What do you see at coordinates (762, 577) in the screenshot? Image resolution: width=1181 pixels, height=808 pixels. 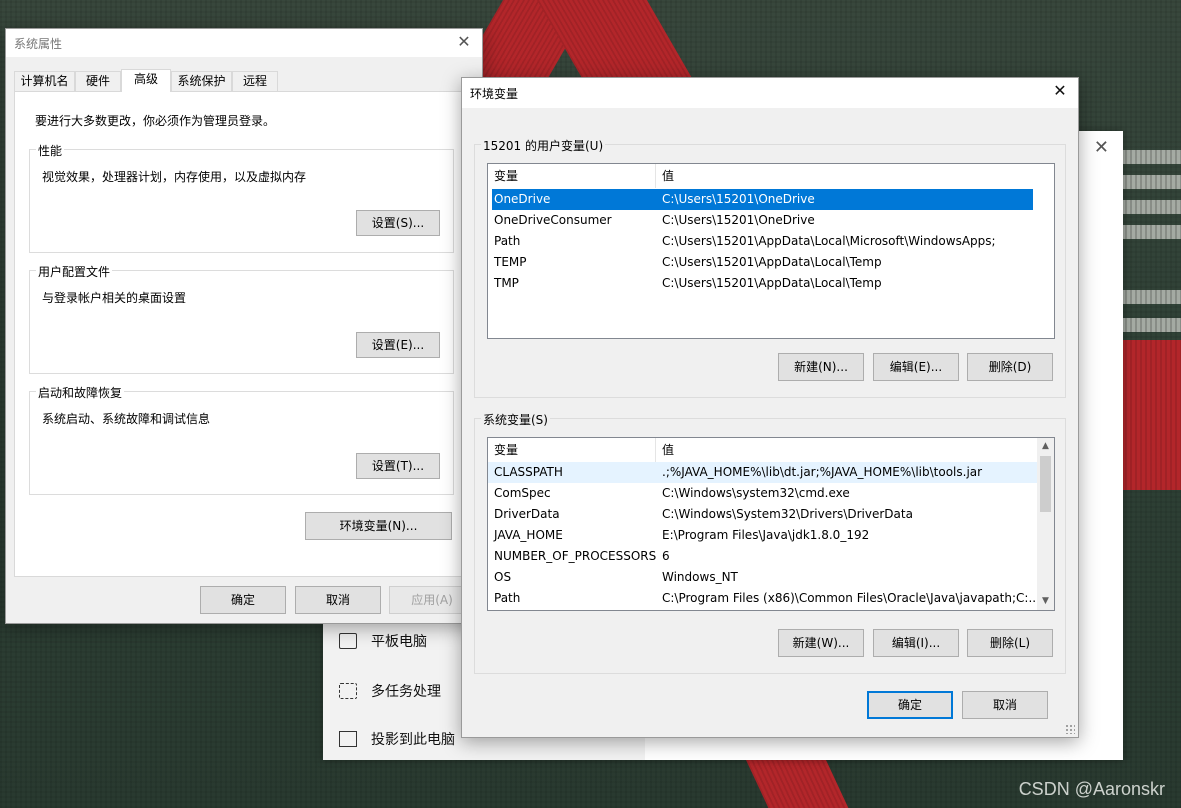 I see `table-row: OS Windows_NT` at bounding box center [762, 577].